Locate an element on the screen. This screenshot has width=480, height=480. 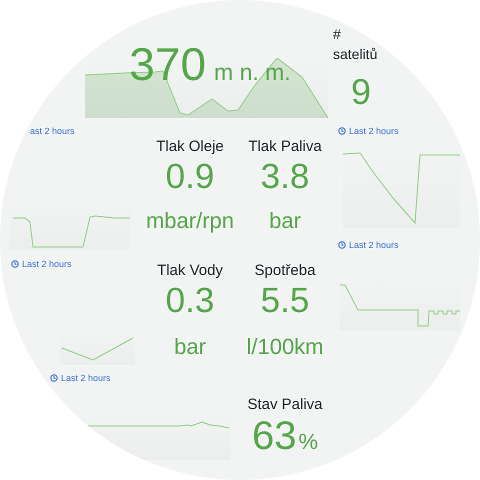
altitude-unit: m n. m. is located at coordinates (252, 72).